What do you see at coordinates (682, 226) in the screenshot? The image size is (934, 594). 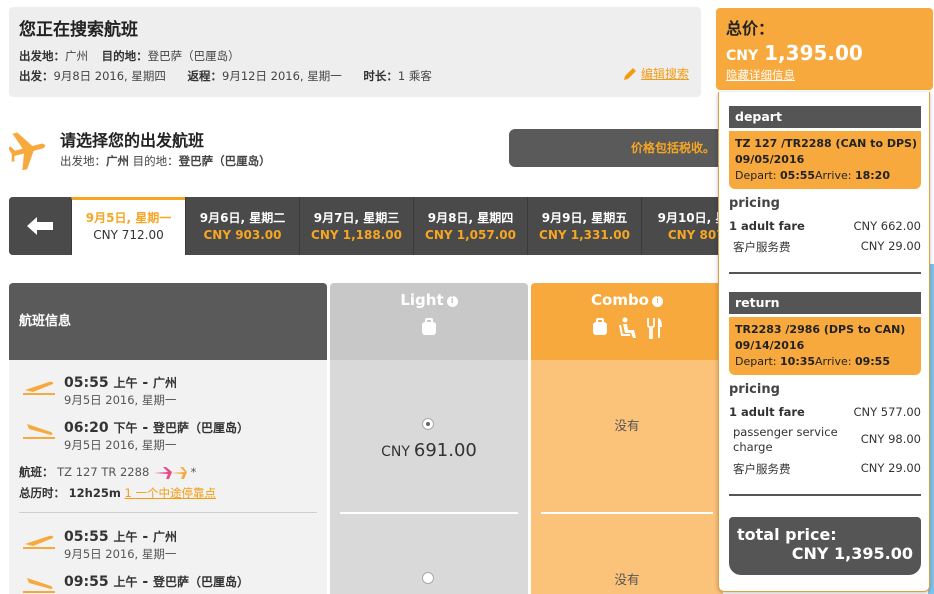 I see `date-tab: 9月10日, 星期 CNY 807.` at bounding box center [682, 226].